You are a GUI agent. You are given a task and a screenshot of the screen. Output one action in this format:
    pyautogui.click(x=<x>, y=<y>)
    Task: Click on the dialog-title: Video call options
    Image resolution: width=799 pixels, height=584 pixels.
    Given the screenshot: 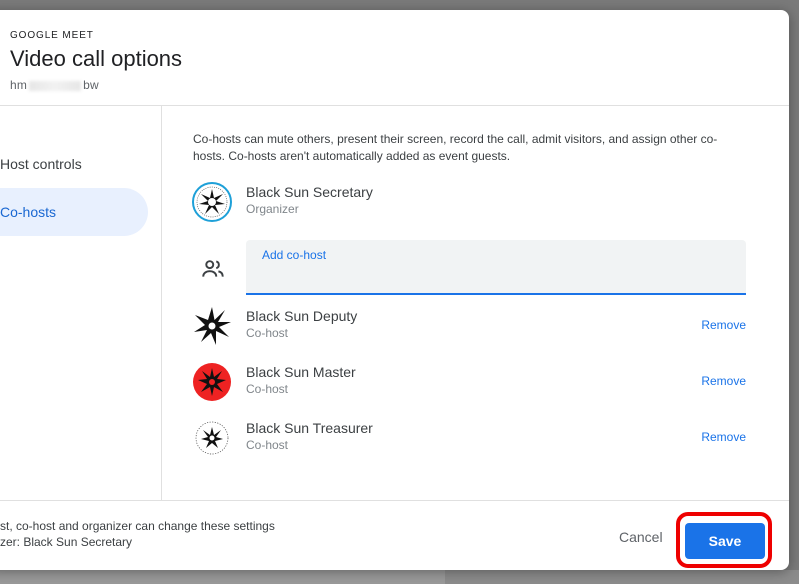 What is the action you would take?
    pyautogui.click(x=96, y=58)
    